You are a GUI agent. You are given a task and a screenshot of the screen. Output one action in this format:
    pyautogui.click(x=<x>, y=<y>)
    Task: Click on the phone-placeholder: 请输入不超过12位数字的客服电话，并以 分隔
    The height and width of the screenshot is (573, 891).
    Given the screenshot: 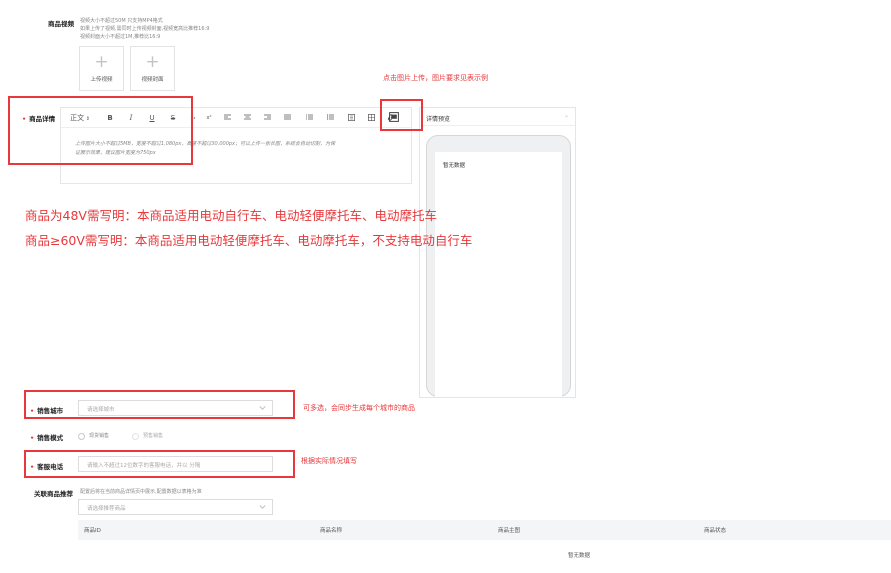 What is the action you would take?
    pyautogui.click(x=144, y=466)
    